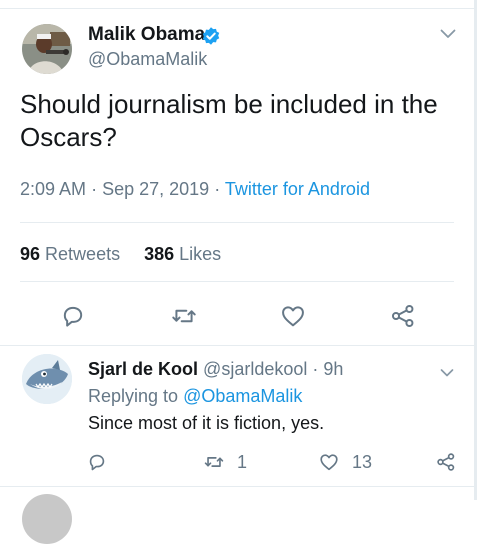 This screenshot has height=544, width=477. Describe the element at coordinates (242, 396) in the screenshot. I see `replying-to-mention: @ObamaMalik` at that location.